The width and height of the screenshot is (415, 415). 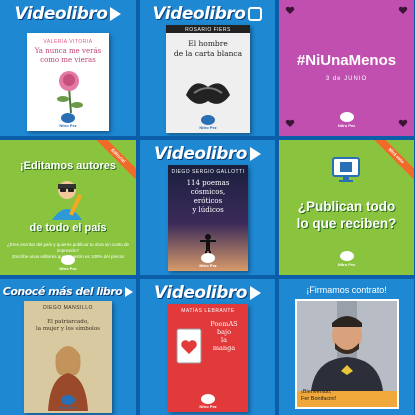 What do you see at coordinates (208, 30) in the screenshot?
I see `book-author: Rosario Fiers` at bounding box center [208, 30].